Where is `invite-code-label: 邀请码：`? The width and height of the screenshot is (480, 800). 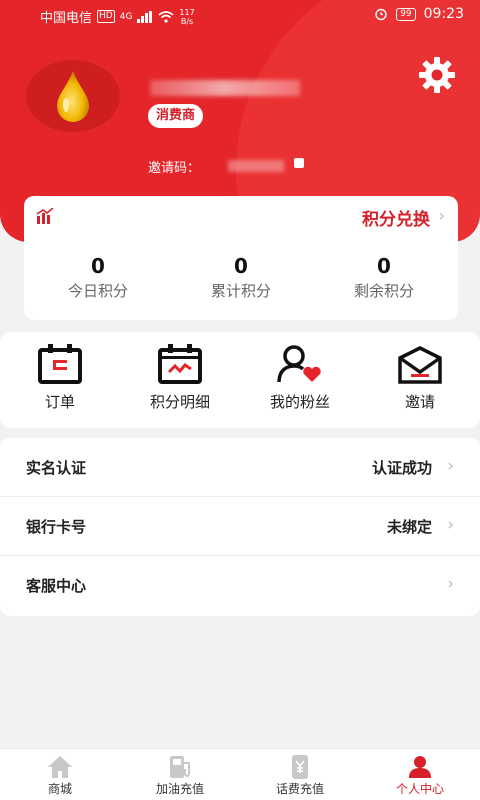
invite-code-label: 邀请码： is located at coordinates (174, 168).